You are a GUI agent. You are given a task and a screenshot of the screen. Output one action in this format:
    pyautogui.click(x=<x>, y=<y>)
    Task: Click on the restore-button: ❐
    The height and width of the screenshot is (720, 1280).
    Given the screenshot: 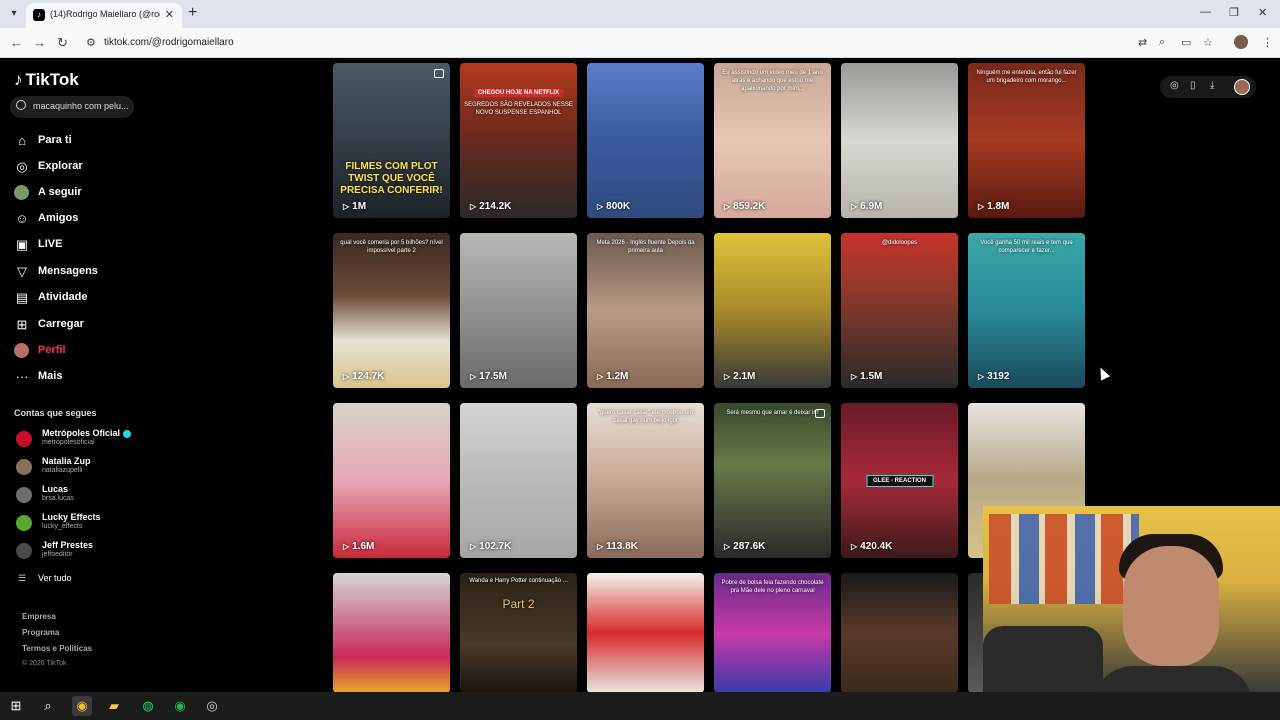 What is the action you would take?
    pyautogui.click(x=1234, y=12)
    